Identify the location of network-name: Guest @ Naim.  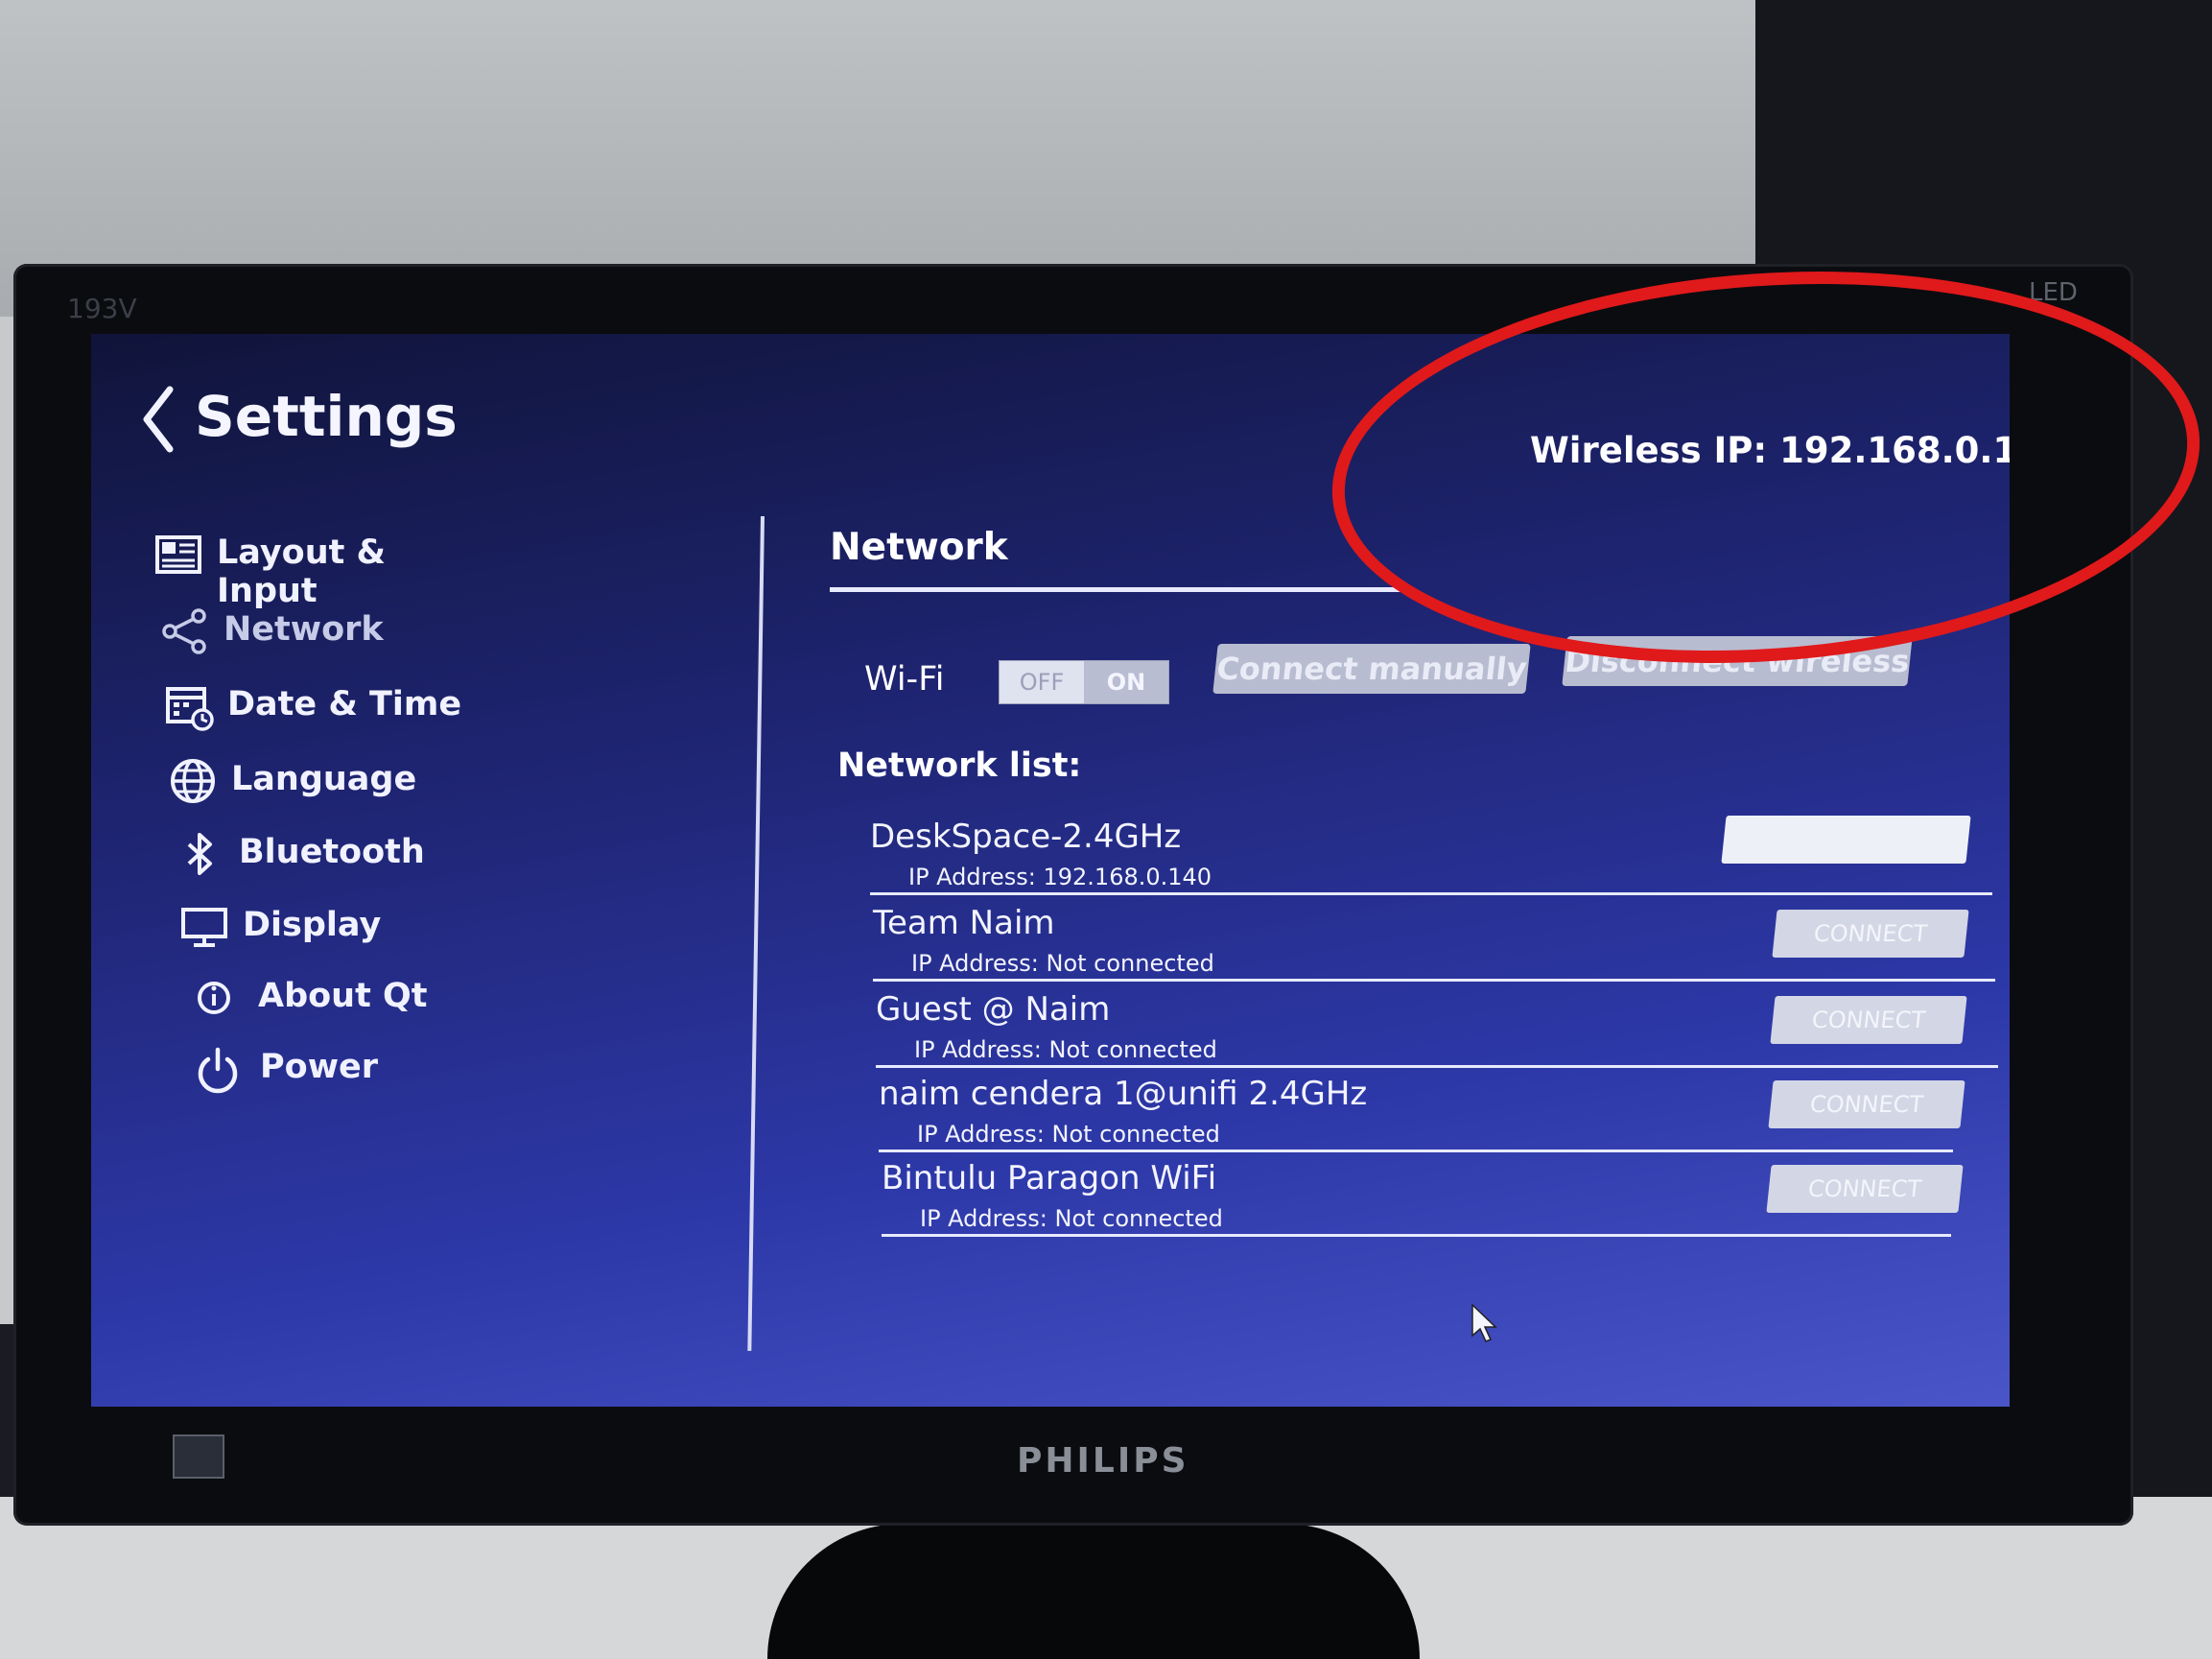
(994, 1009).